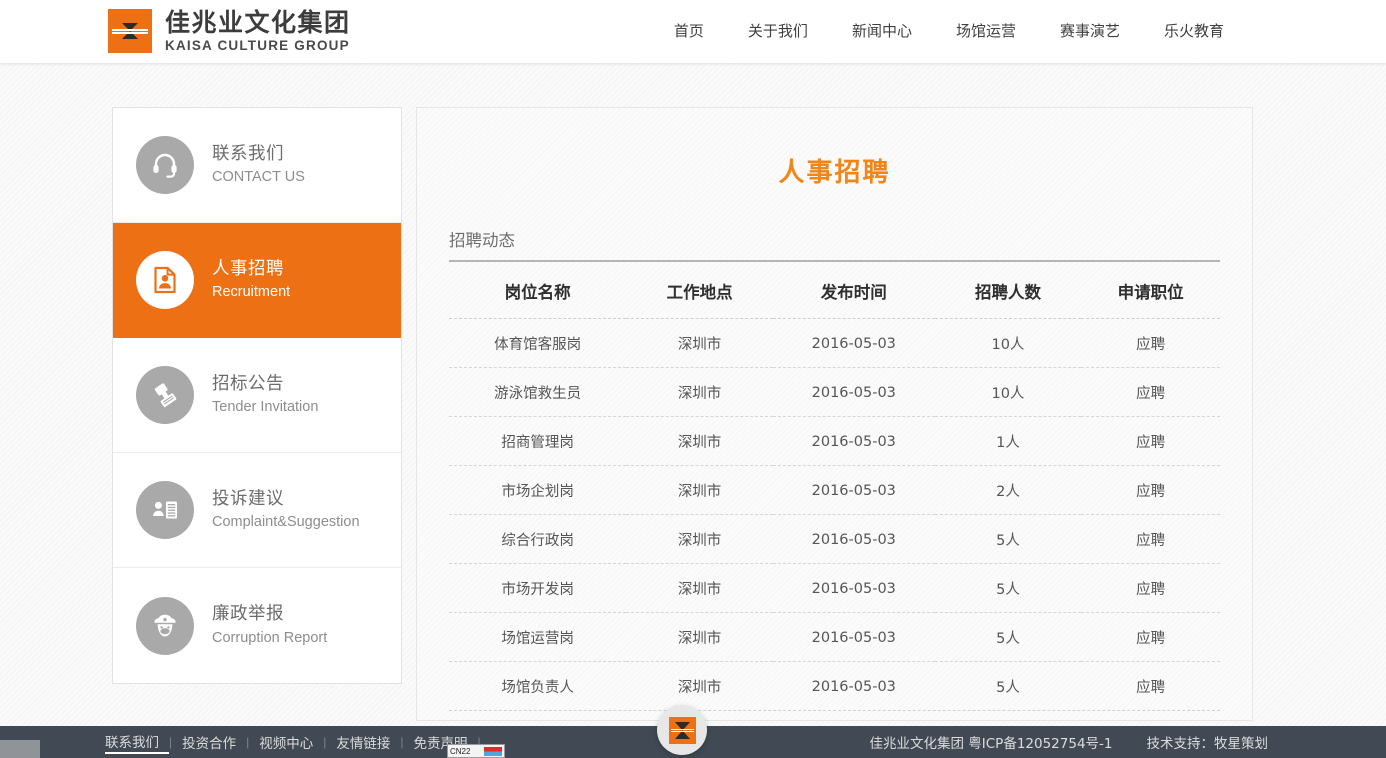 The height and width of the screenshot is (758, 1386). I want to click on column-header-apply: 申请职位, so click(1150, 290).